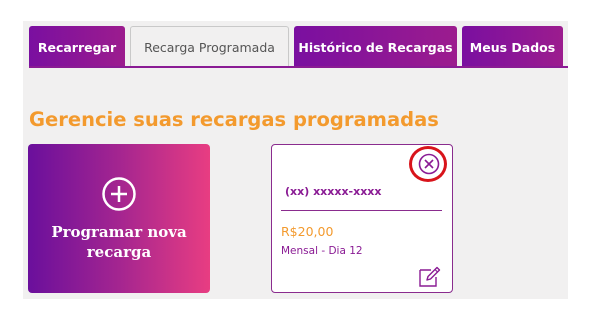  I want to click on new-schedule-button: Programar nova recarga, so click(119, 218).